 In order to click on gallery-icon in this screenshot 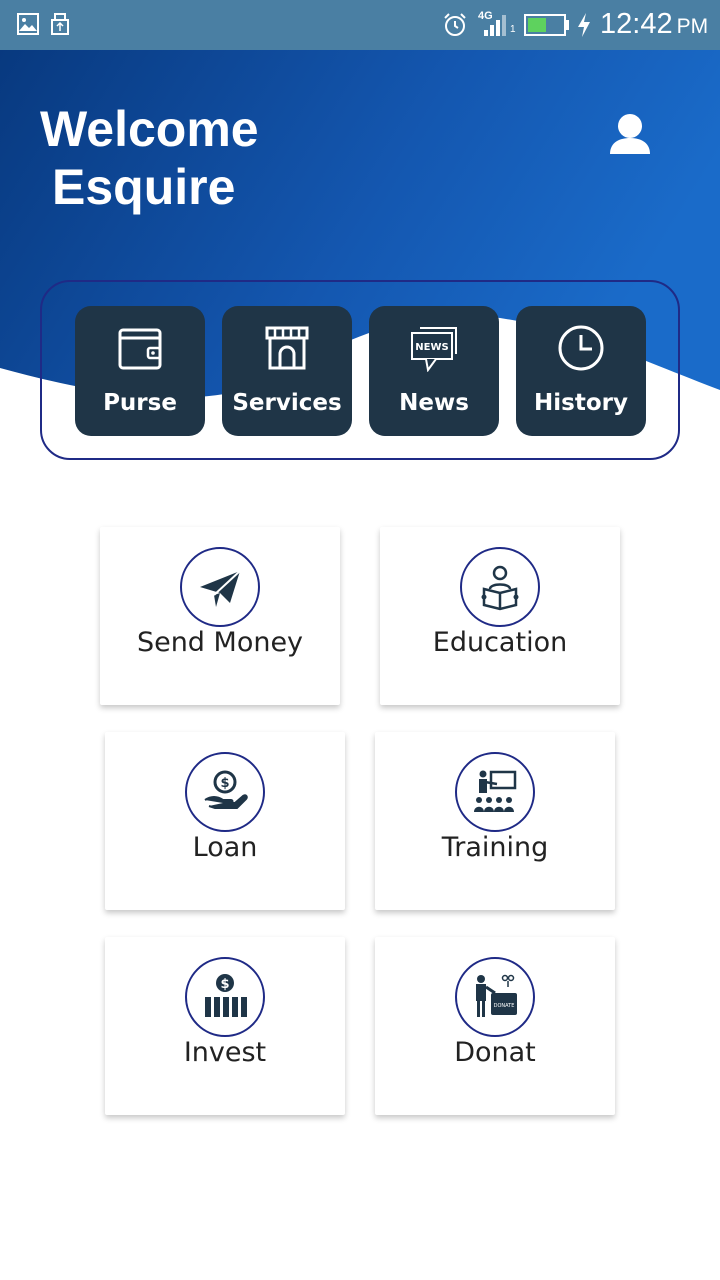, I will do `click(28, 26)`.